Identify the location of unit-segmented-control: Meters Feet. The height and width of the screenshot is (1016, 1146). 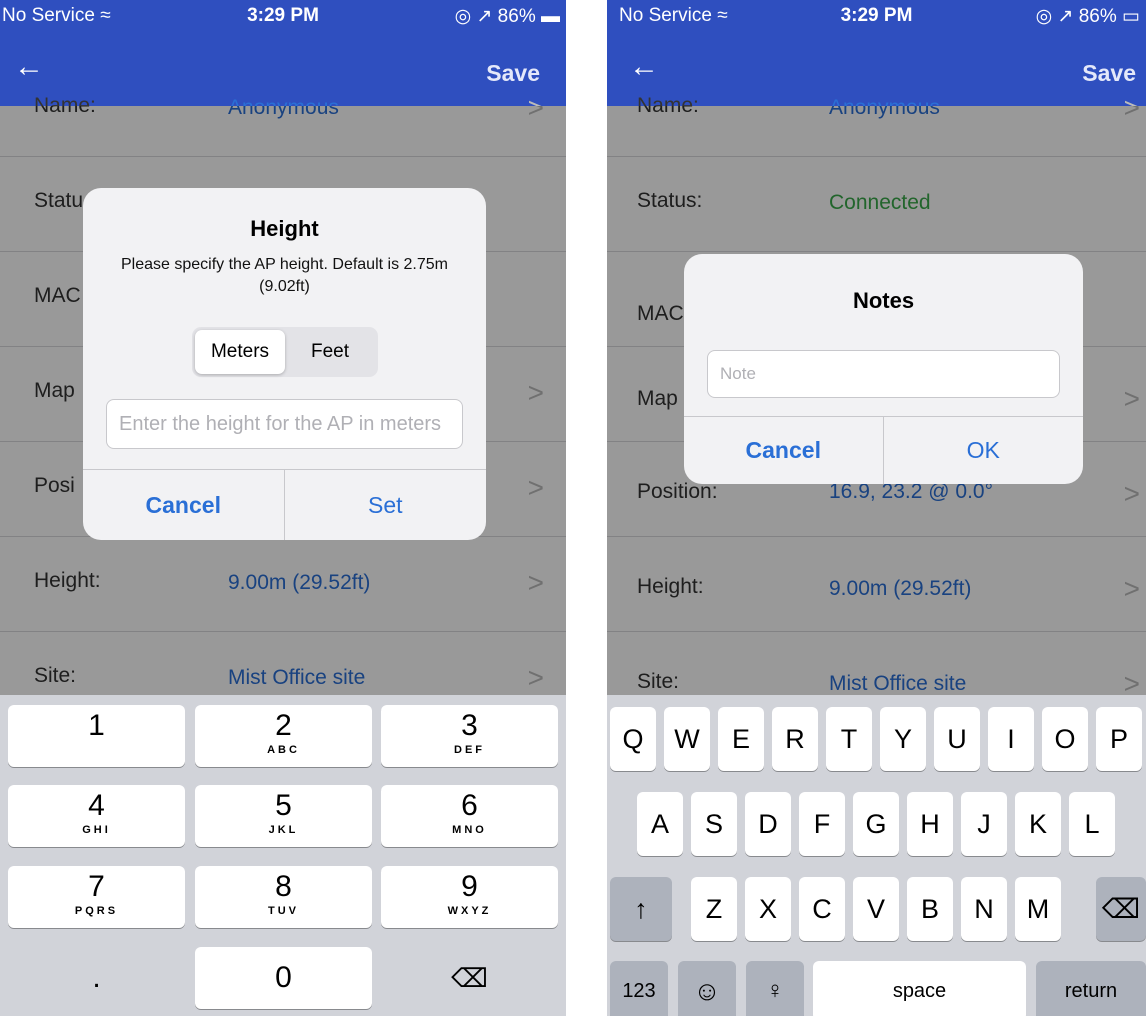
(285, 352).